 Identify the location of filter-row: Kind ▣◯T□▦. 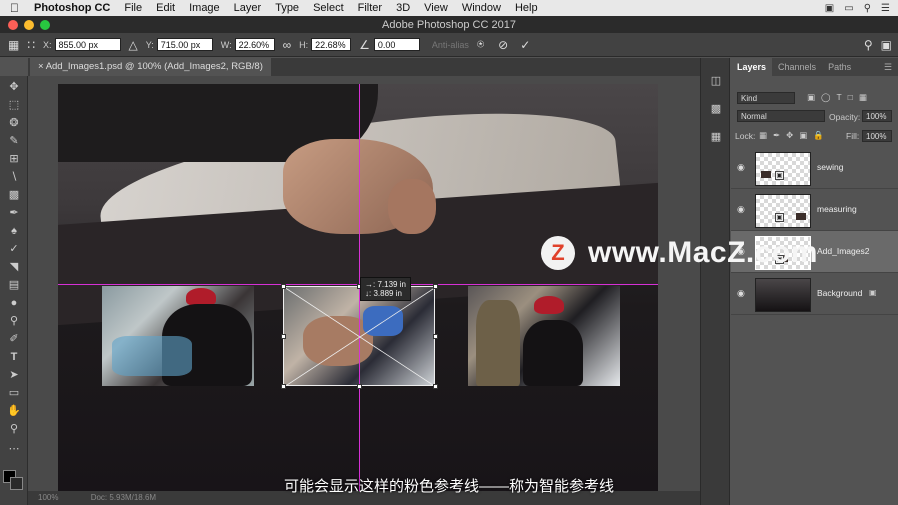
(814, 98).